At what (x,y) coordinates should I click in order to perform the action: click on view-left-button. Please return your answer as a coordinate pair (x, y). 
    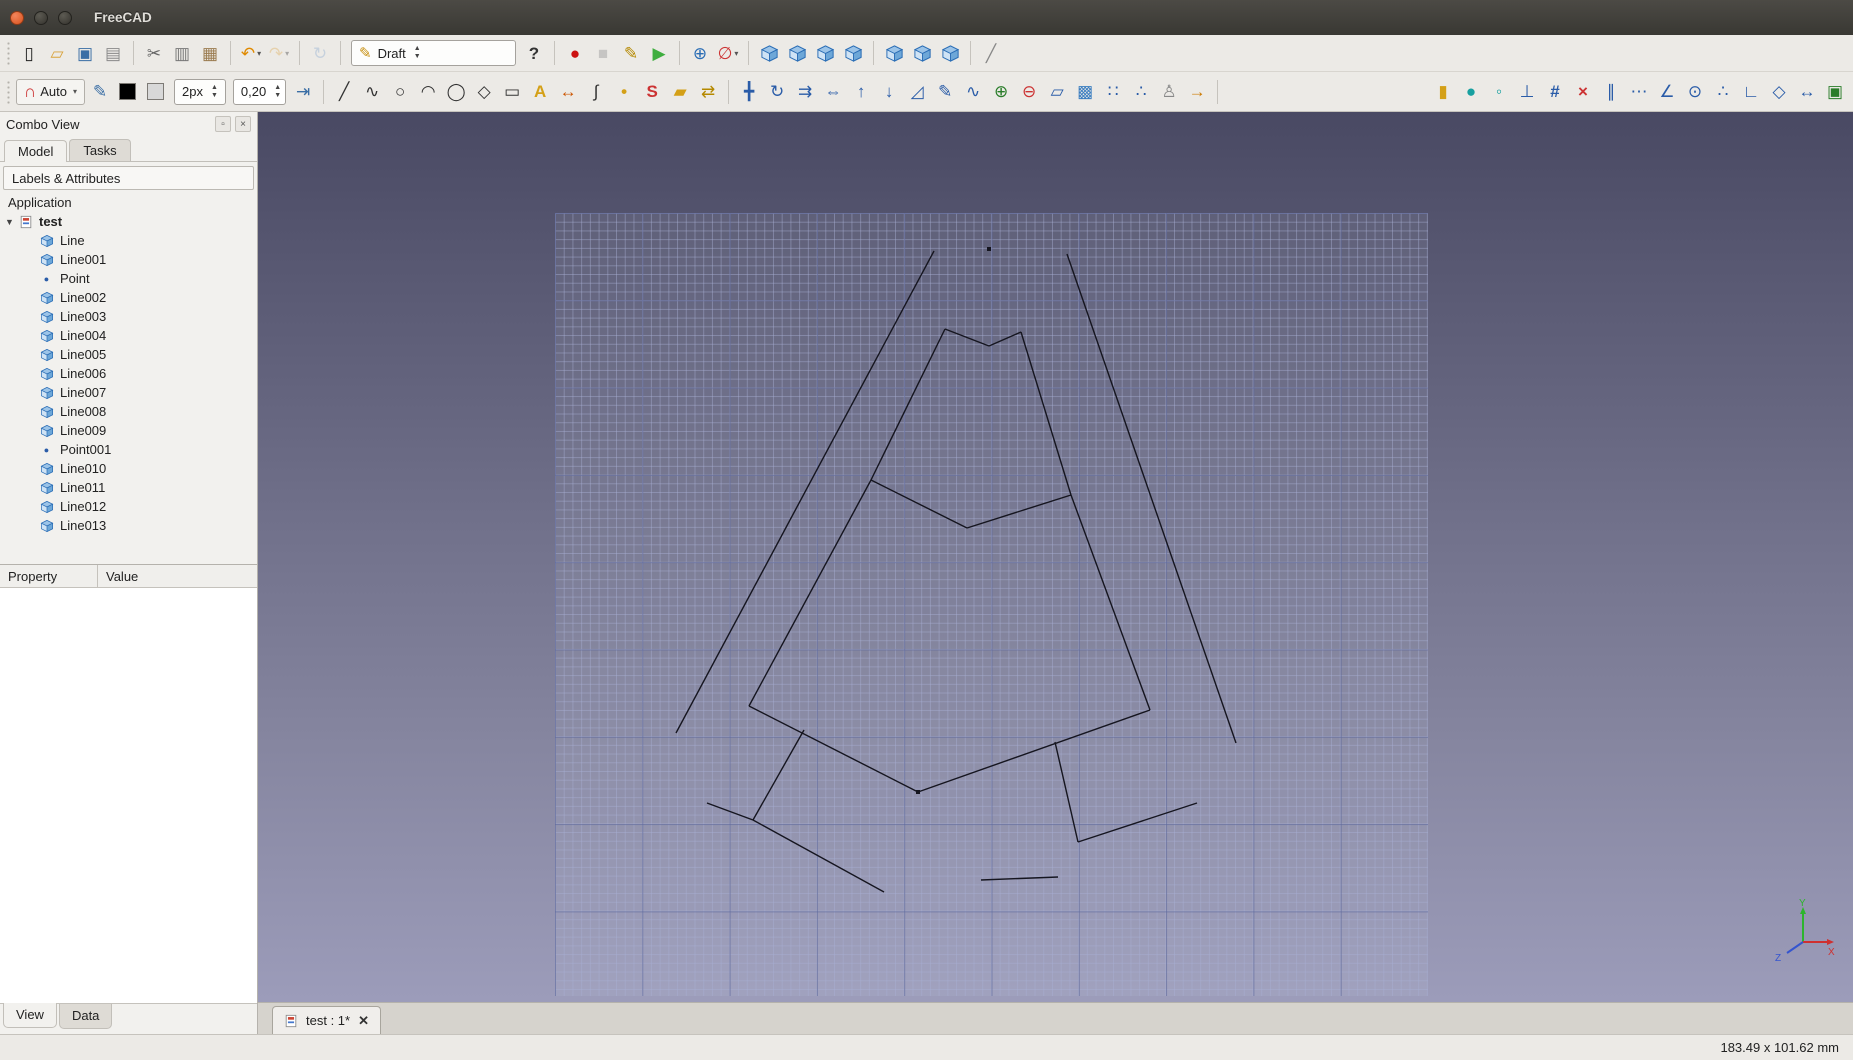
    Looking at the image, I should click on (950, 53).